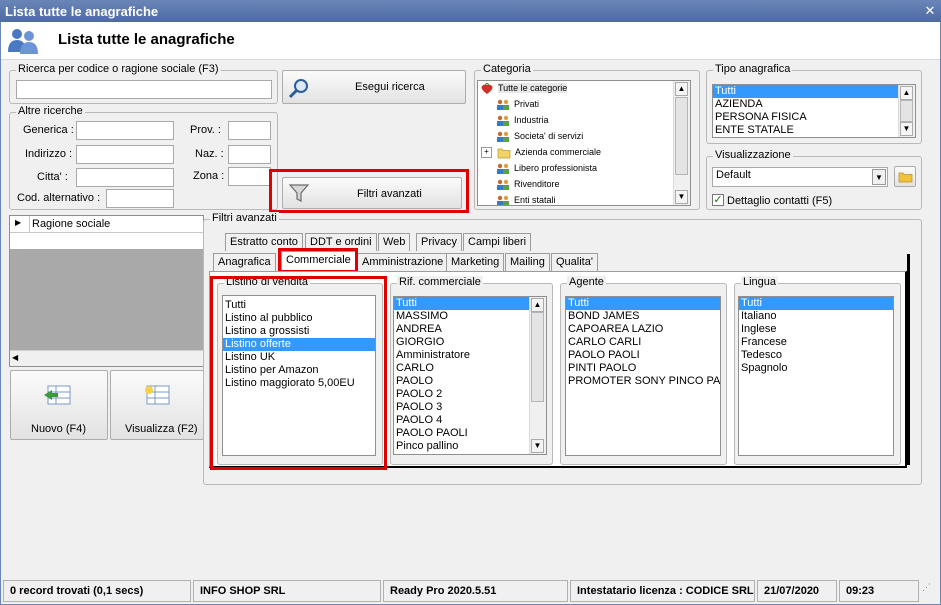 The height and width of the screenshot is (605, 941). I want to click on new-button-label: Nuovo (F4), so click(59, 429).